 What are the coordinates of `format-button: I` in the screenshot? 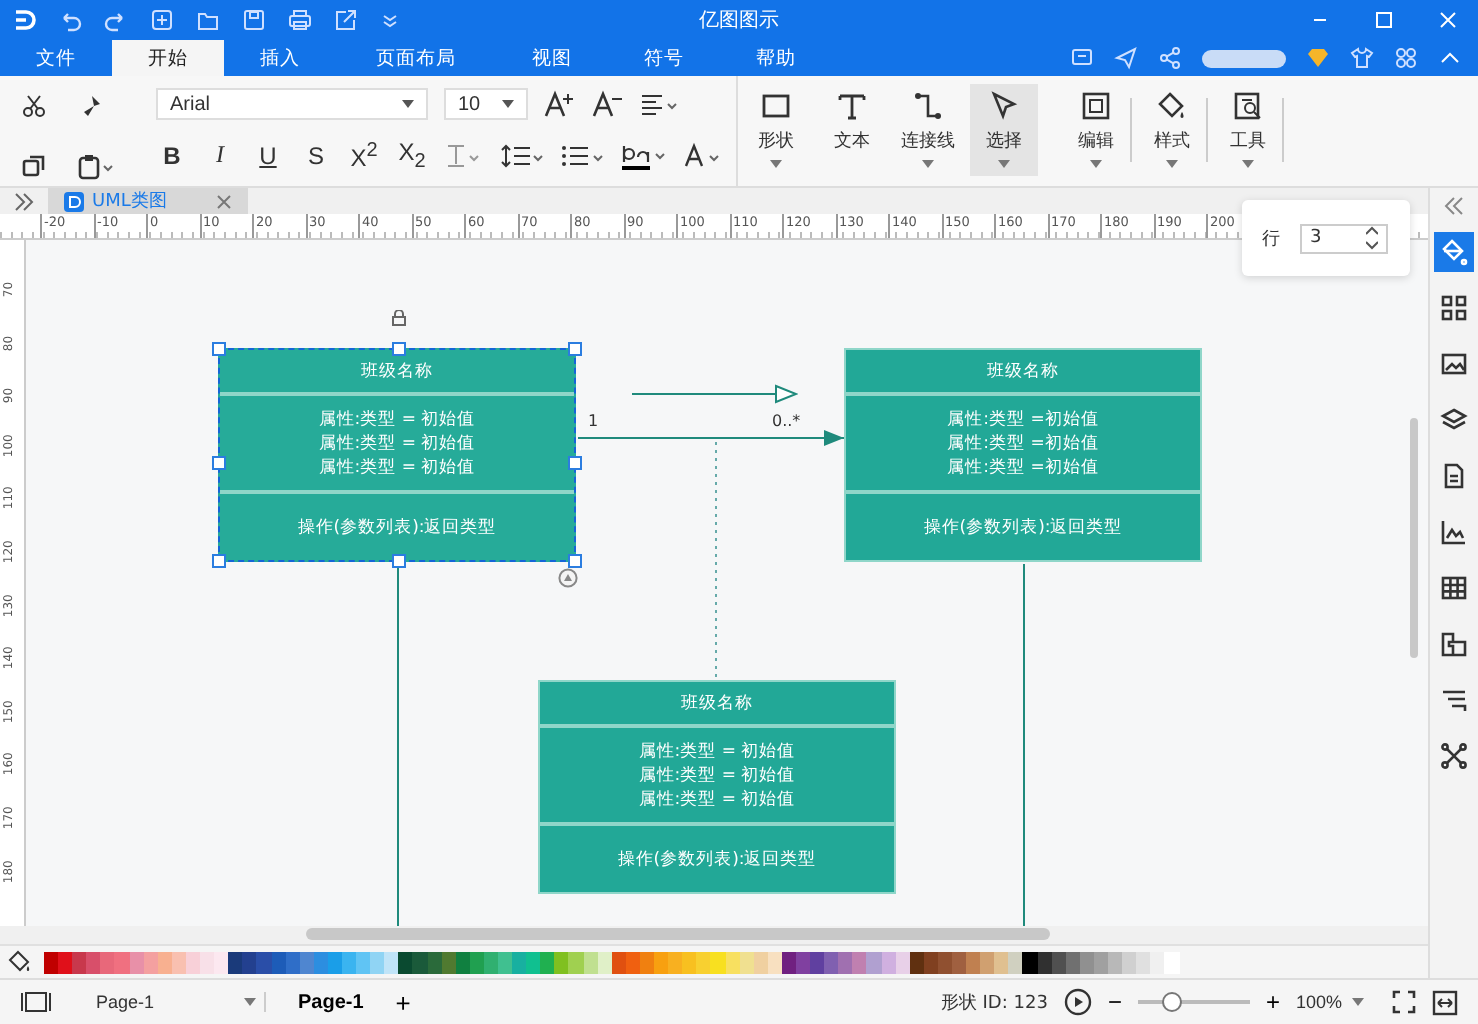 It's located at (220, 155).